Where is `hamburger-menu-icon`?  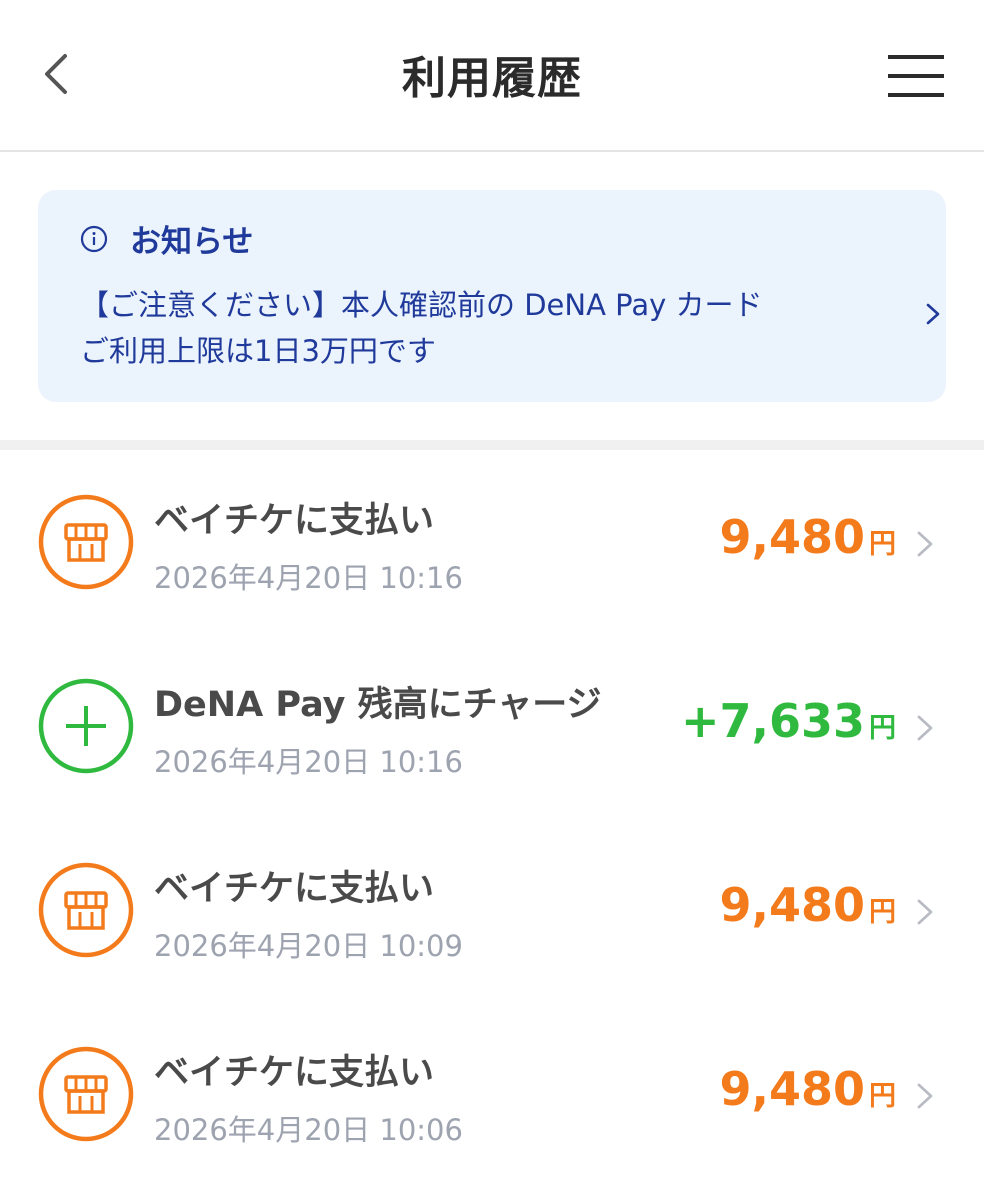
hamburger-menu-icon is located at coordinates (916, 76).